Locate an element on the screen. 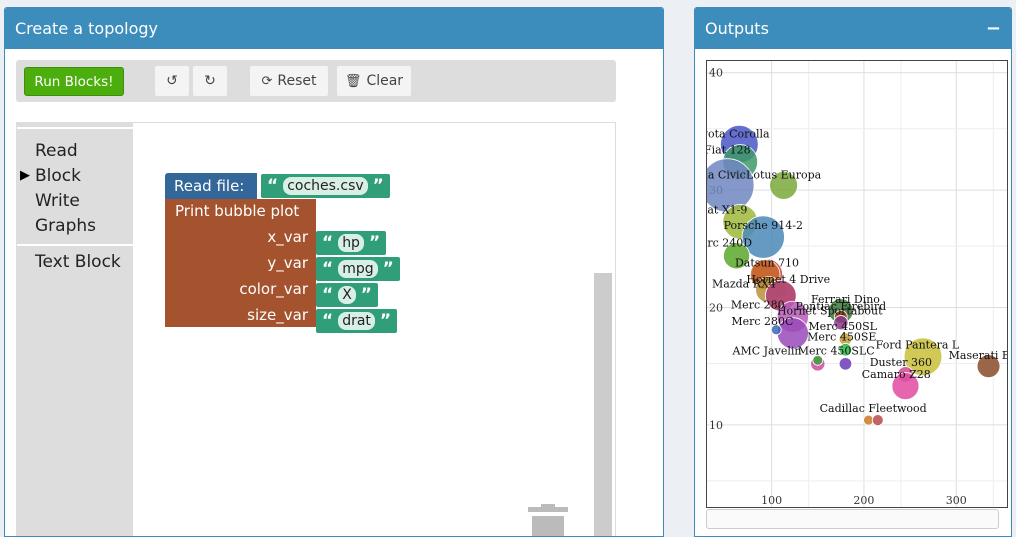 This screenshot has width=1016, height=537. bubble-label: AMC Javelin is located at coordinates (767, 350).